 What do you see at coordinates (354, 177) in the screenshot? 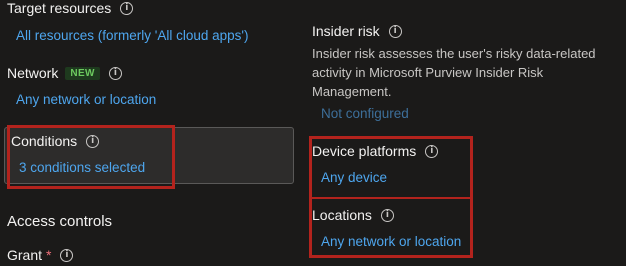
I see `device-platforms-link: Any device` at bounding box center [354, 177].